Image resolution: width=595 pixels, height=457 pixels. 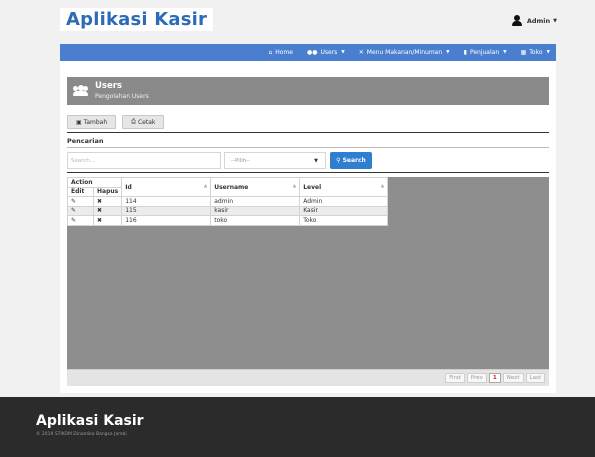 What do you see at coordinates (465, 52) in the screenshot?
I see `bar-chart-icon: ▮` at bounding box center [465, 52].